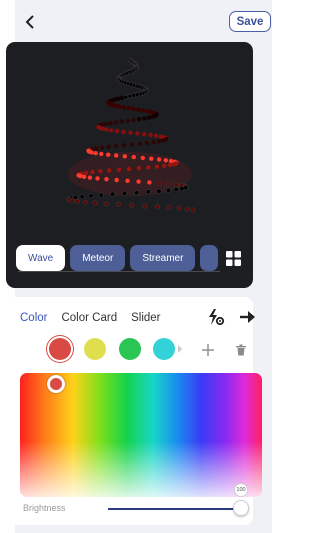  What do you see at coordinates (209, 258) in the screenshot?
I see `effect-next-button` at bounding box center [209, 258].